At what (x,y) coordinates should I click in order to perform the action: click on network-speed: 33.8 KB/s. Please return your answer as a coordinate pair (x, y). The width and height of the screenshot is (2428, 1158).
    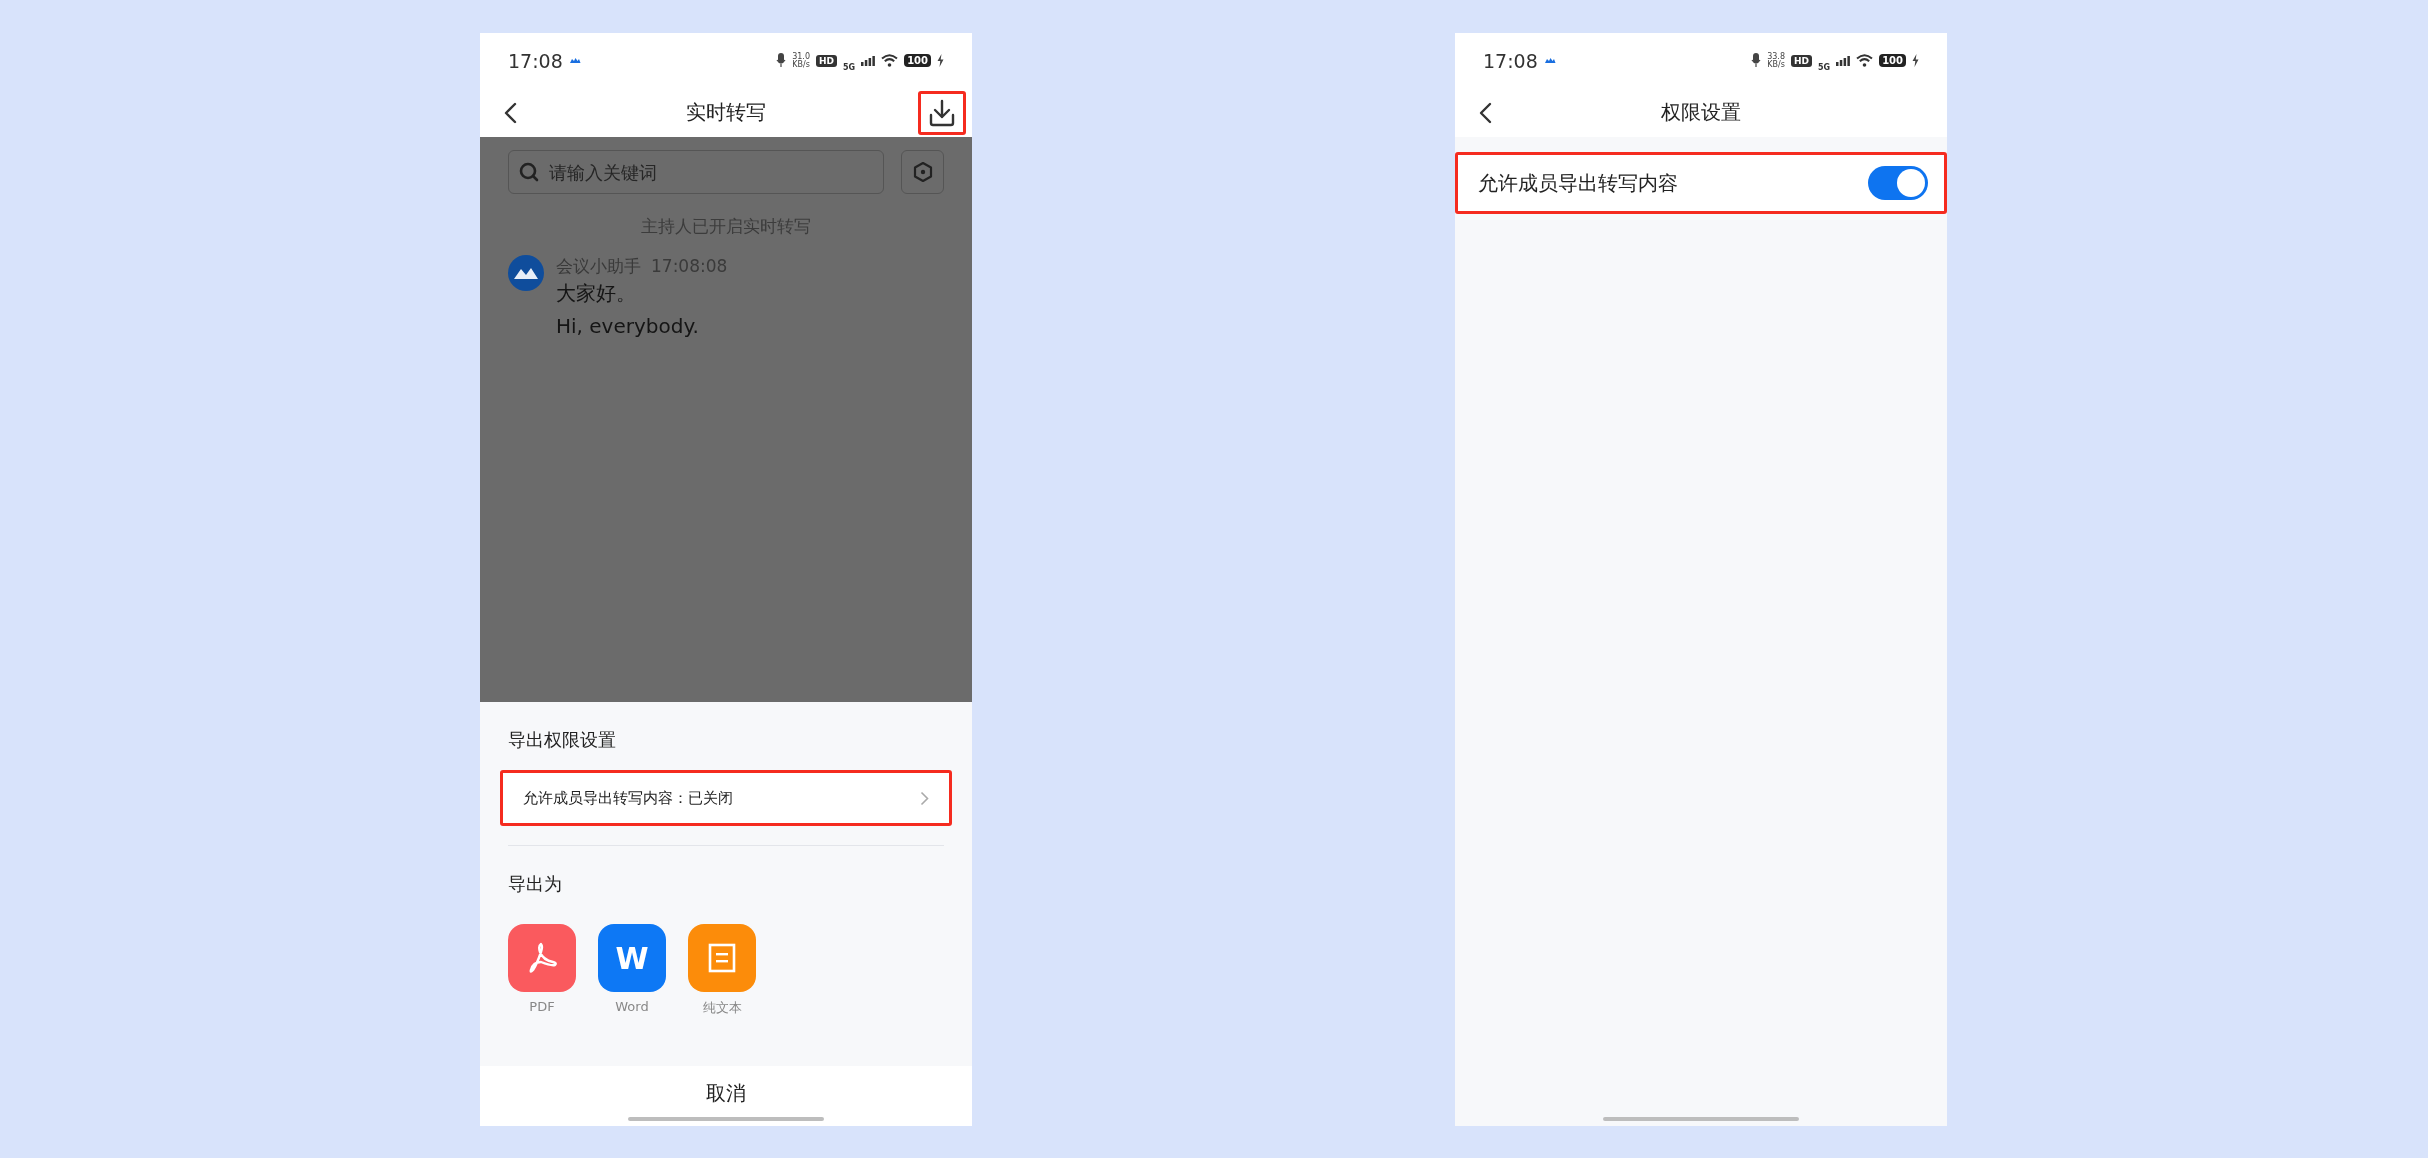
    Looking at the image, I should click on (1776, 60).